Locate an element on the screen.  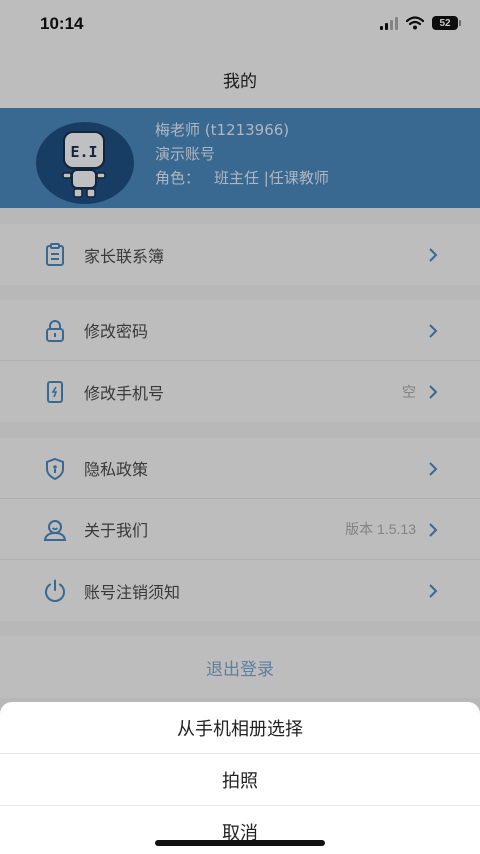
choose-from-album-button: 从手机相册选择 is located at coordinates (240, 728).